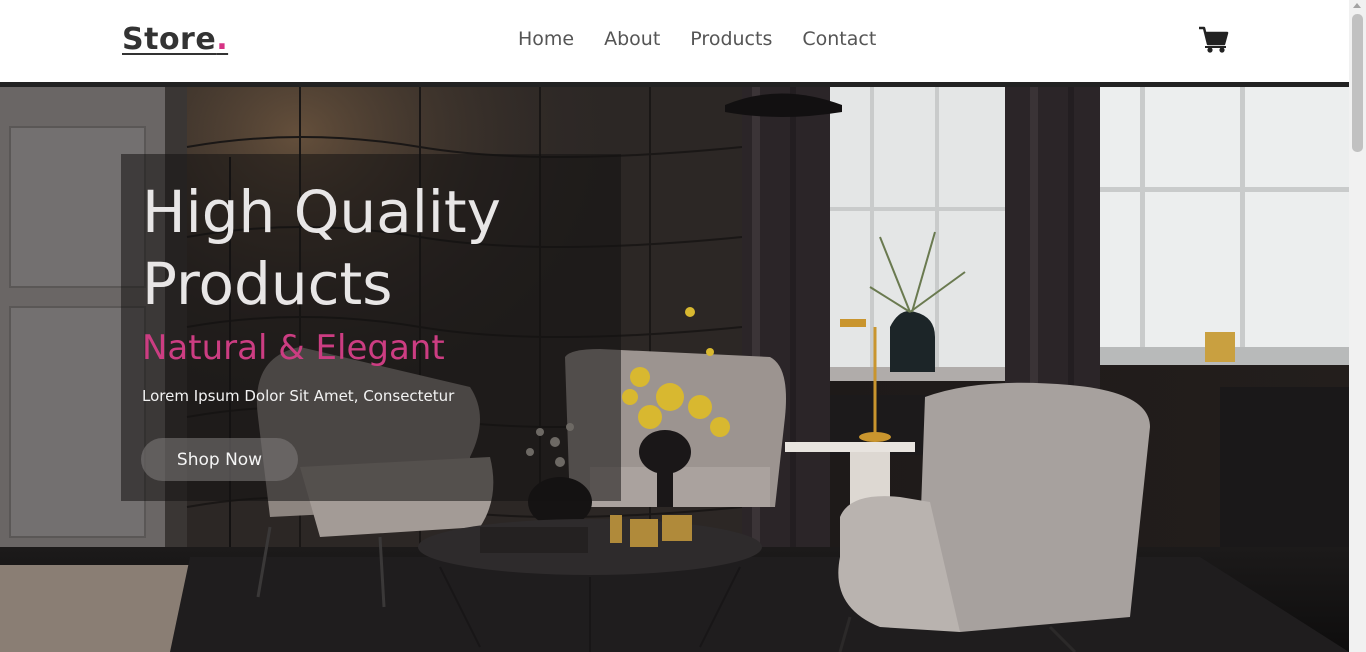 Image resolution: width=1366 pixels, height=652 pixels. What do you see at coordinates (632, 39) in the screenshot?
I see `nav-link-about: About` at bounding box center [632, 39].